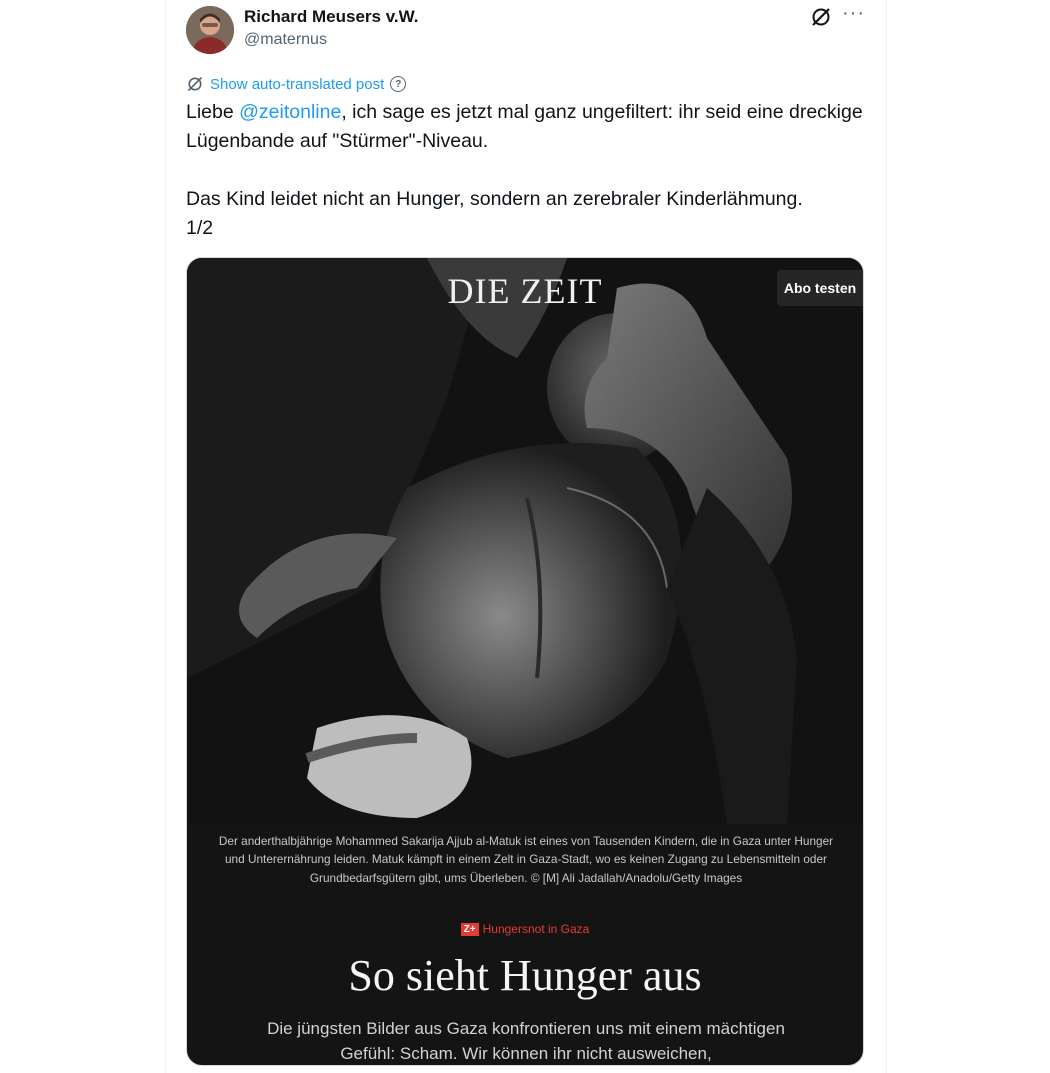  Describe the element at coordinates (536, 929) in the screenshot. I see `kicker-text: Hungersnot in Gaza` at that location.